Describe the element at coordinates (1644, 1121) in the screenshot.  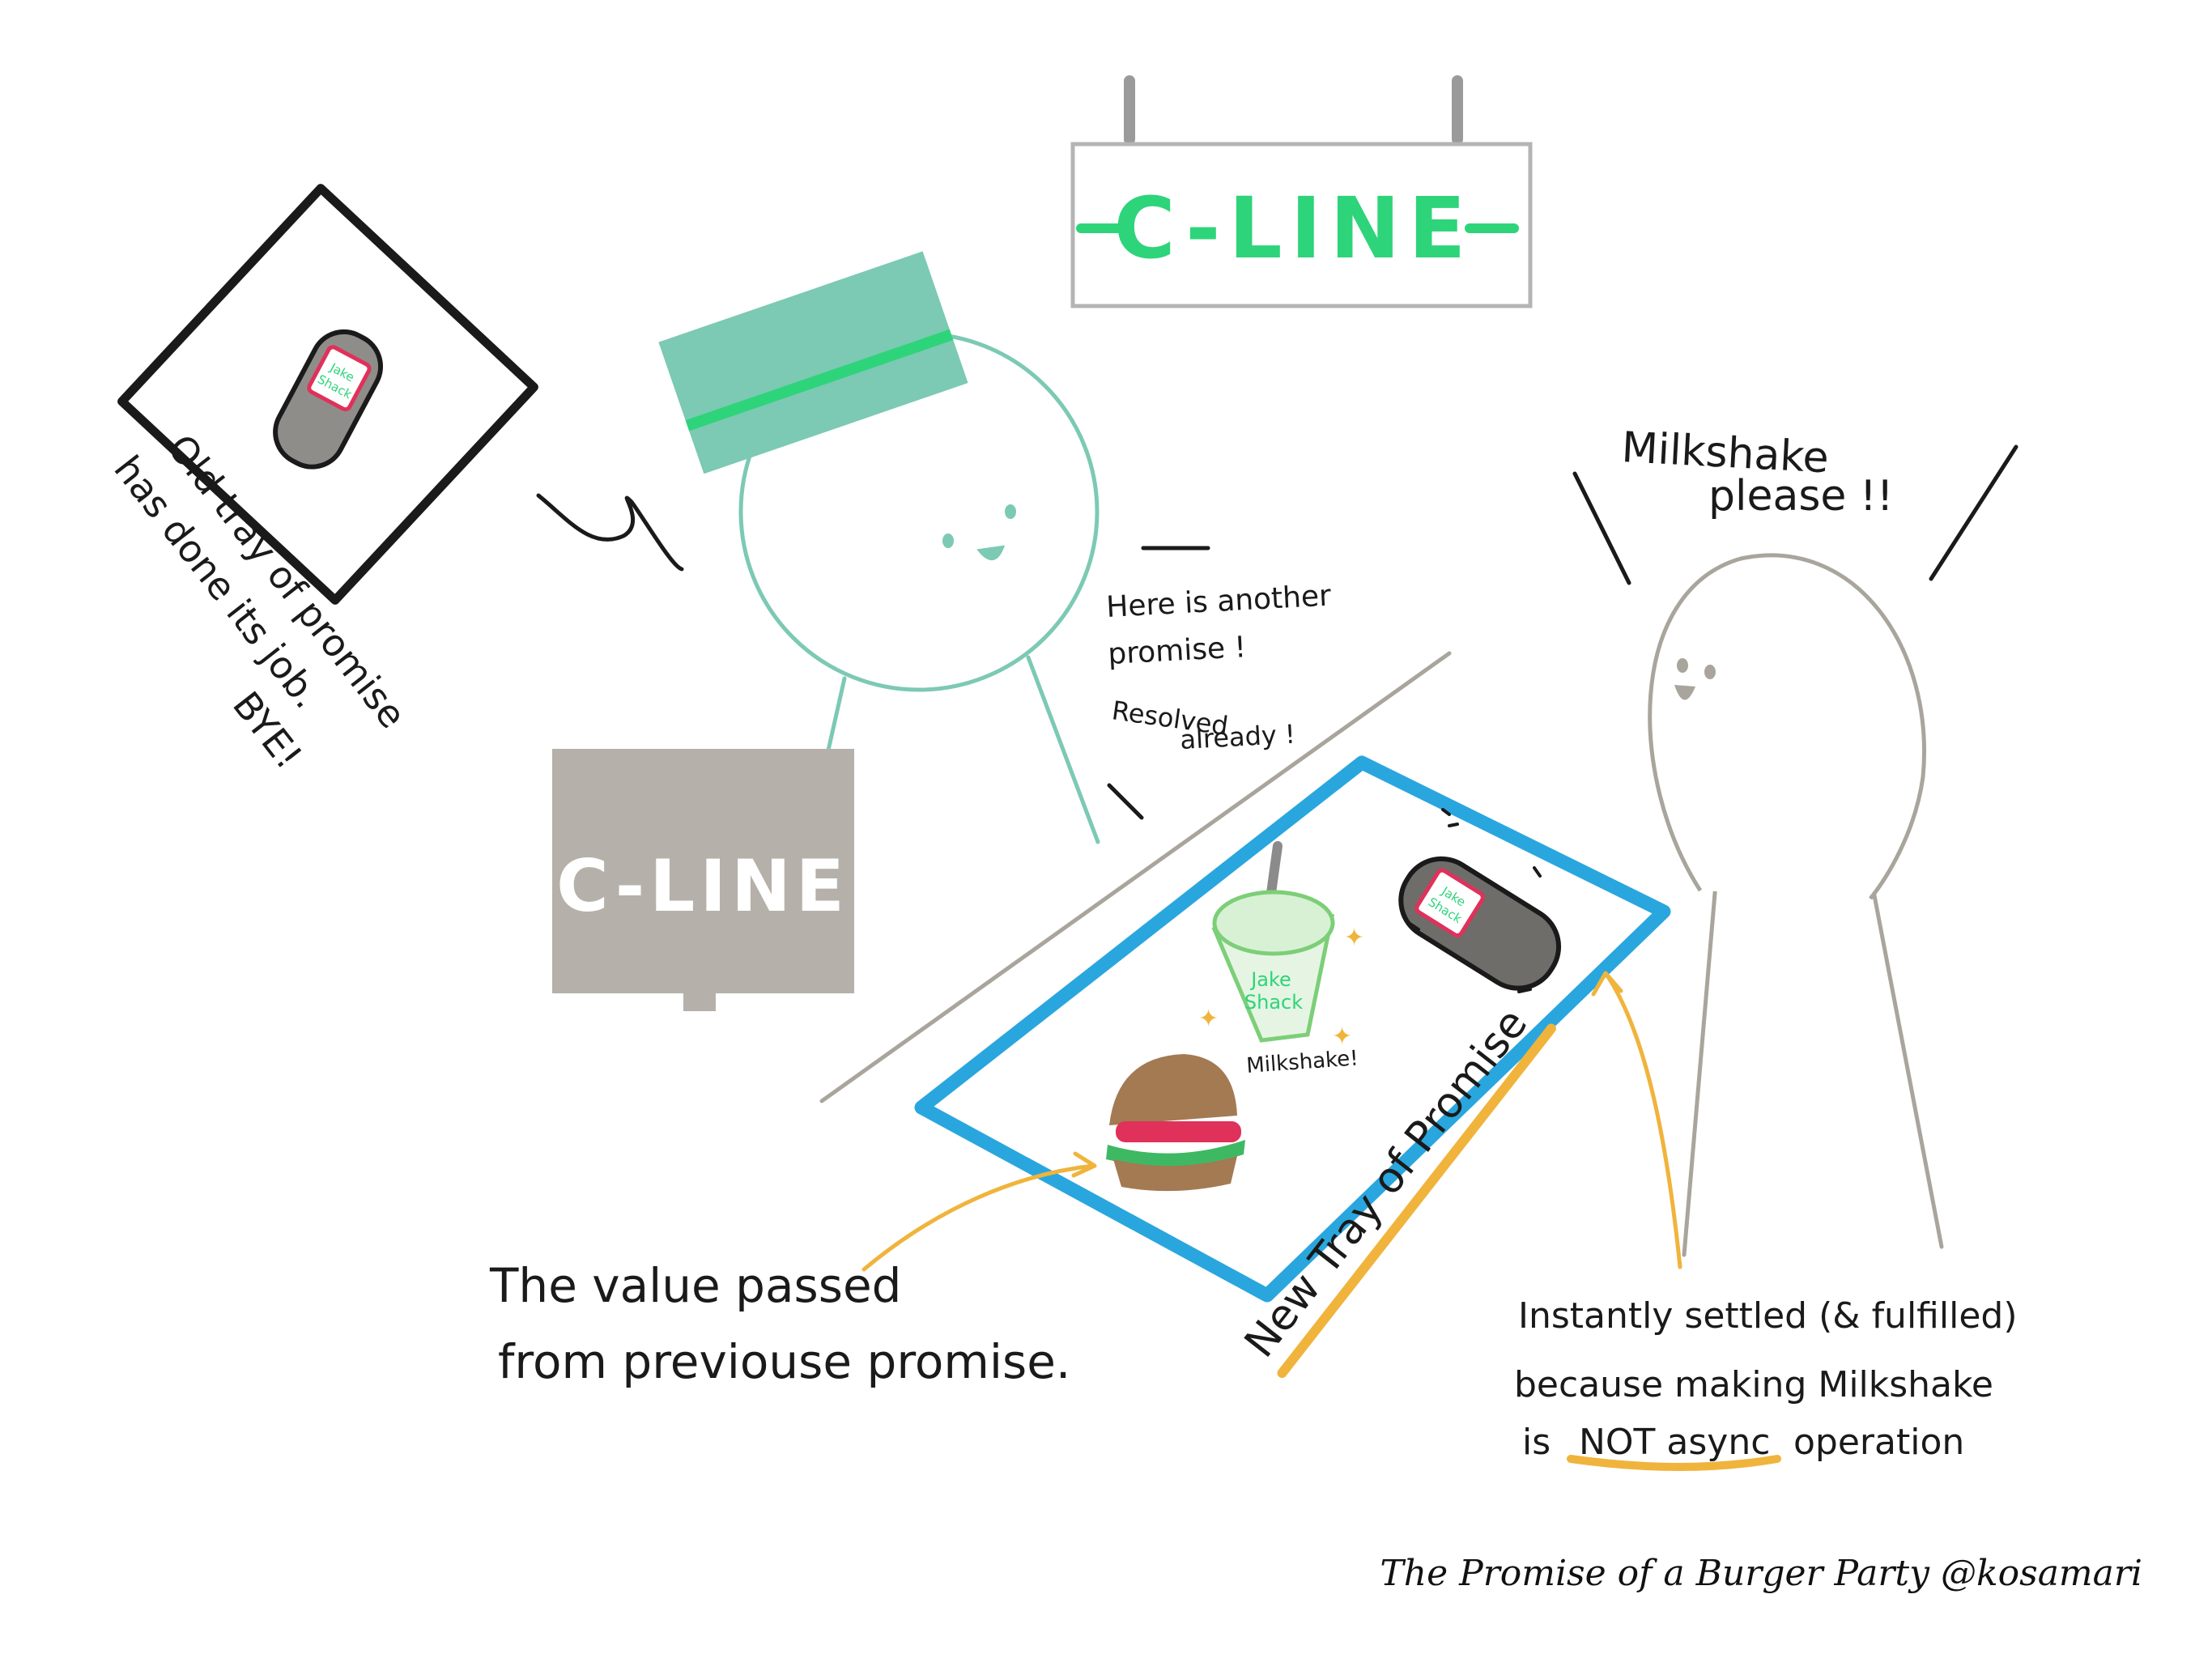
I see `settled-arrow` at that location.